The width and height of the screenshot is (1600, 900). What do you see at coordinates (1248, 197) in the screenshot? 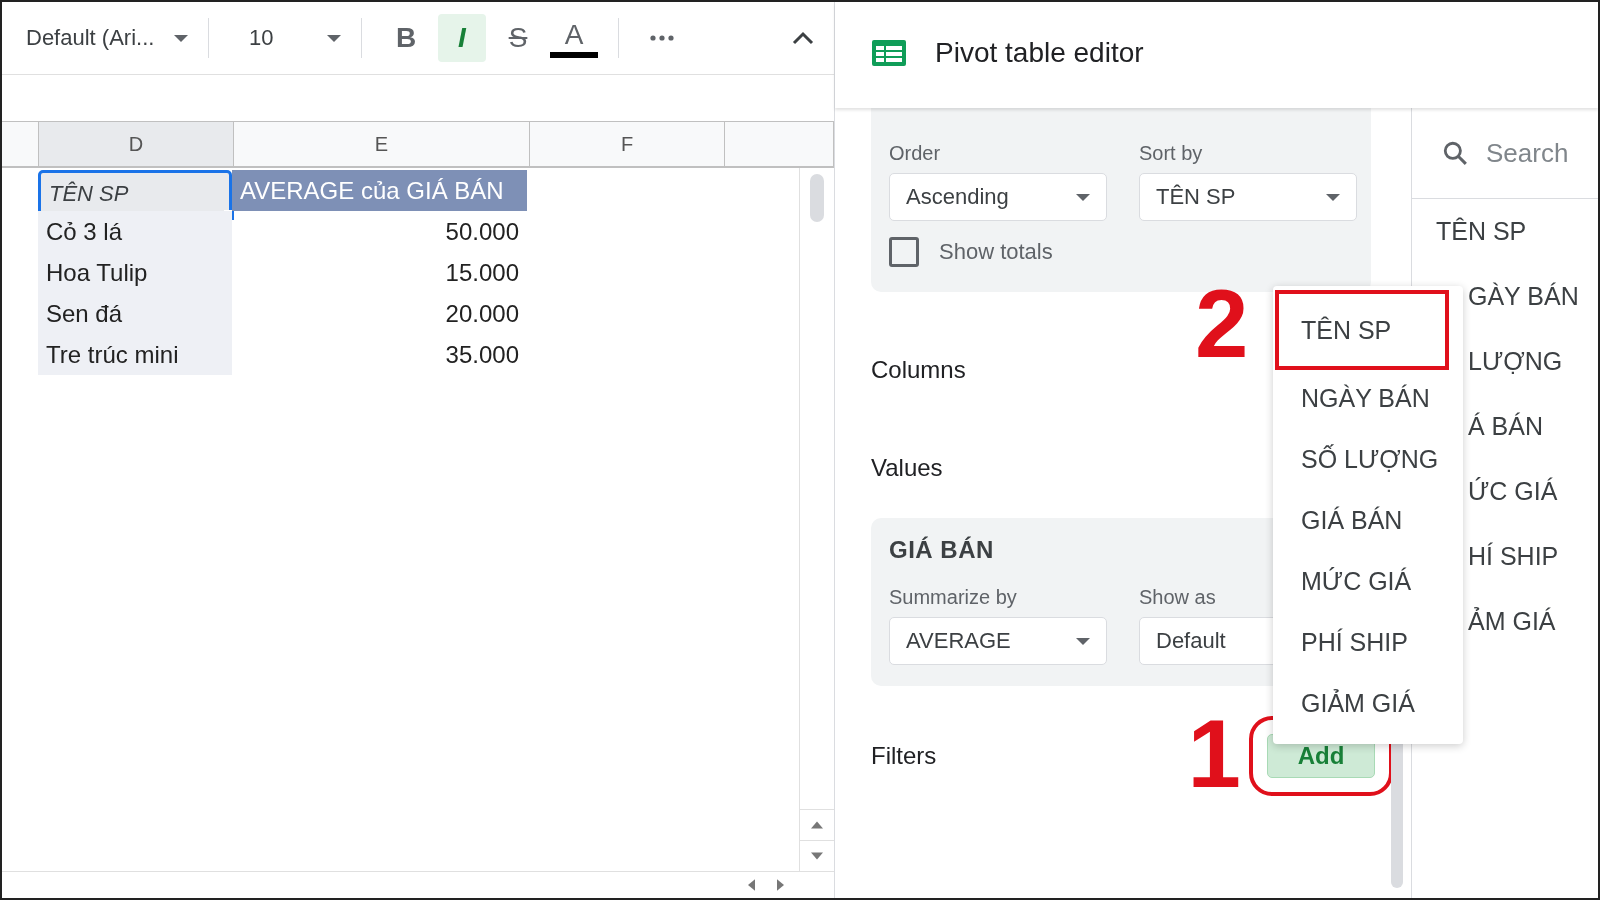
I see `sort-dropdown: TÊN SP` at bounding box center [1248, 197].